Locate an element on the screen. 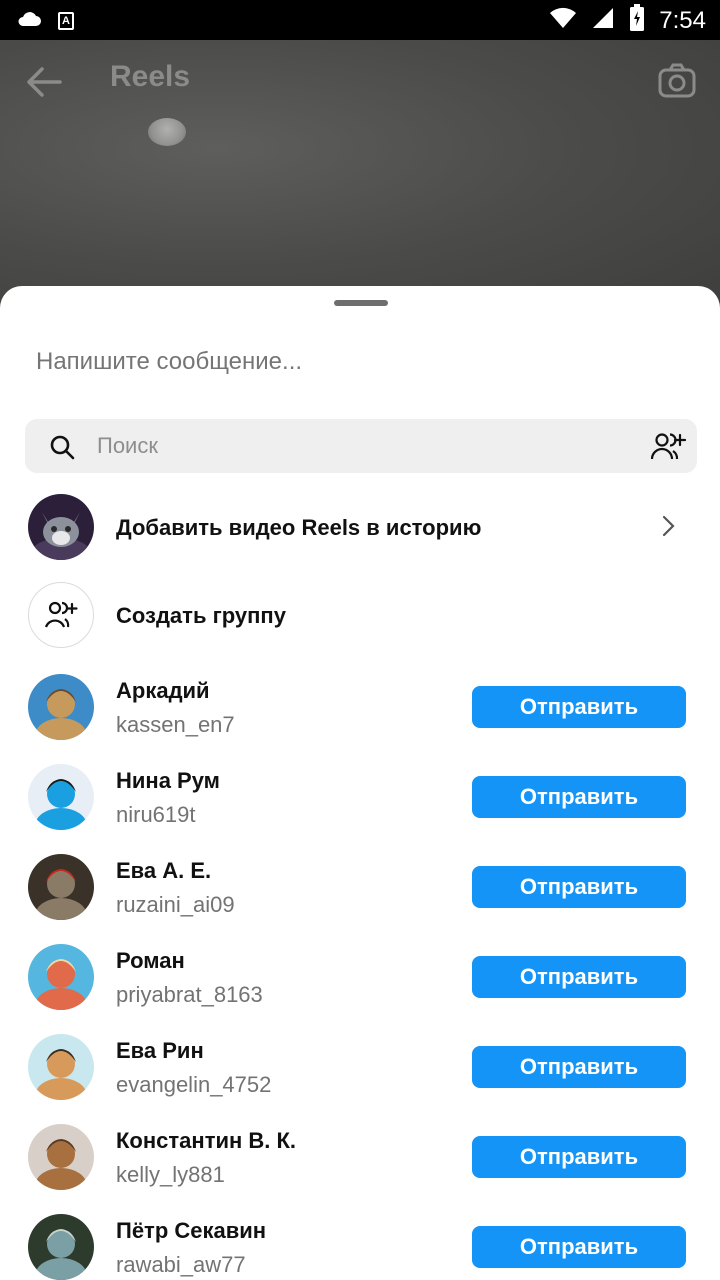 The height and width of the screenshot is (1280, 720). contact-row: Роман priyabrat_8163 Отправить is located at coordinates (360, 984).